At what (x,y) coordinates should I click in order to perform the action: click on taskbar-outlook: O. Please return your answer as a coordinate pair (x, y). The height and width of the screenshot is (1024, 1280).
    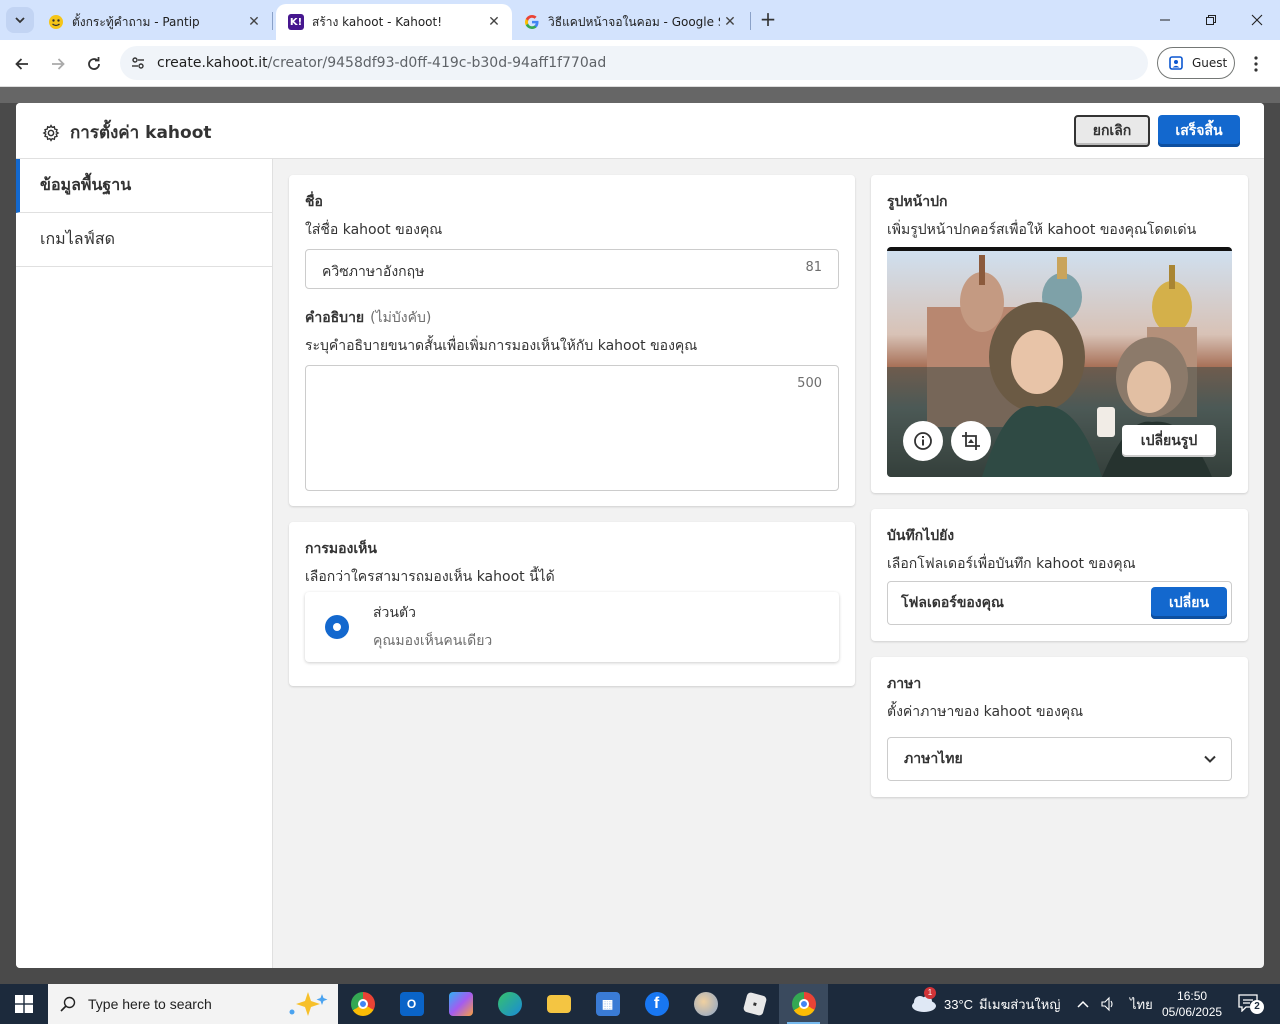
    Looking at the image, I should click on (411, 1004).